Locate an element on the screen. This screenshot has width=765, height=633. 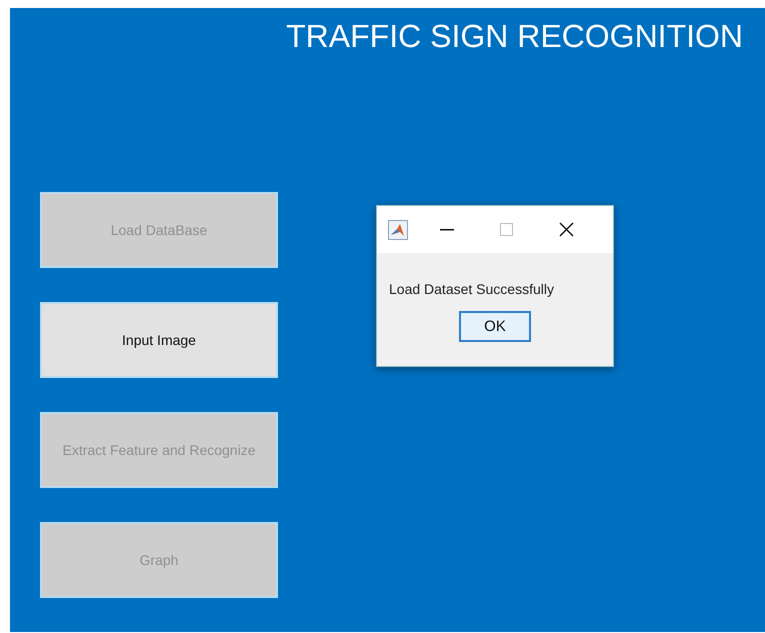
dialog-message: Load Dataset Successfully is located at coordinates (471, 289).